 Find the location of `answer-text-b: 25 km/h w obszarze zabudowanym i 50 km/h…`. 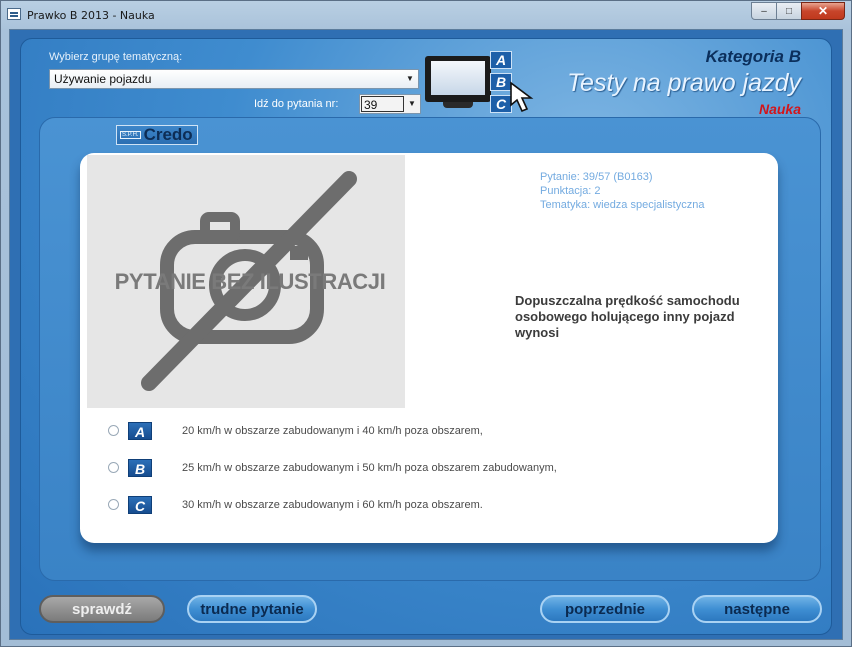

answer-text-b: 25 km/h w obszarze zabudowanym i 50 km/h… is located at coordinates (369, 468).